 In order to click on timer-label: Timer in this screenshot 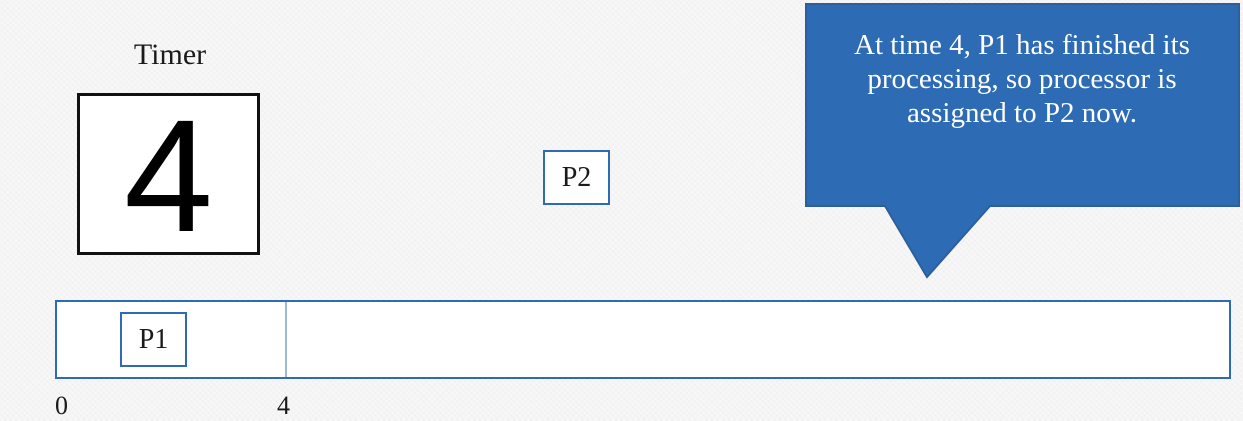, I will do `click(170, 54)`.